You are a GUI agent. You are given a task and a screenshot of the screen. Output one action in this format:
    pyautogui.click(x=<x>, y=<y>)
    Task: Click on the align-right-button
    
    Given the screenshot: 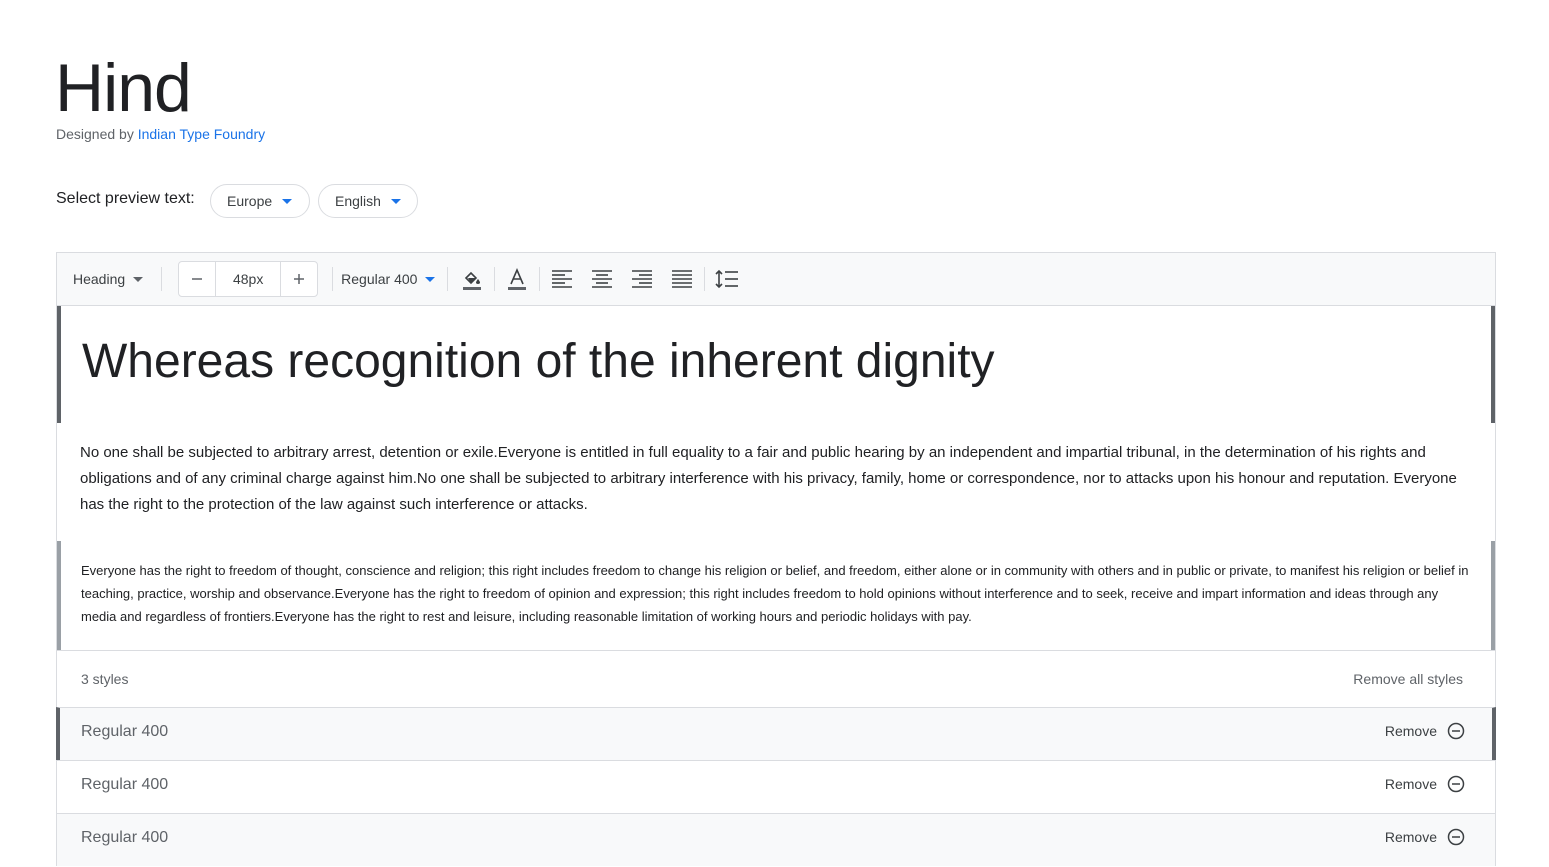 What is the action you would take?
    pyautogui.click(x=642, y=279)
    